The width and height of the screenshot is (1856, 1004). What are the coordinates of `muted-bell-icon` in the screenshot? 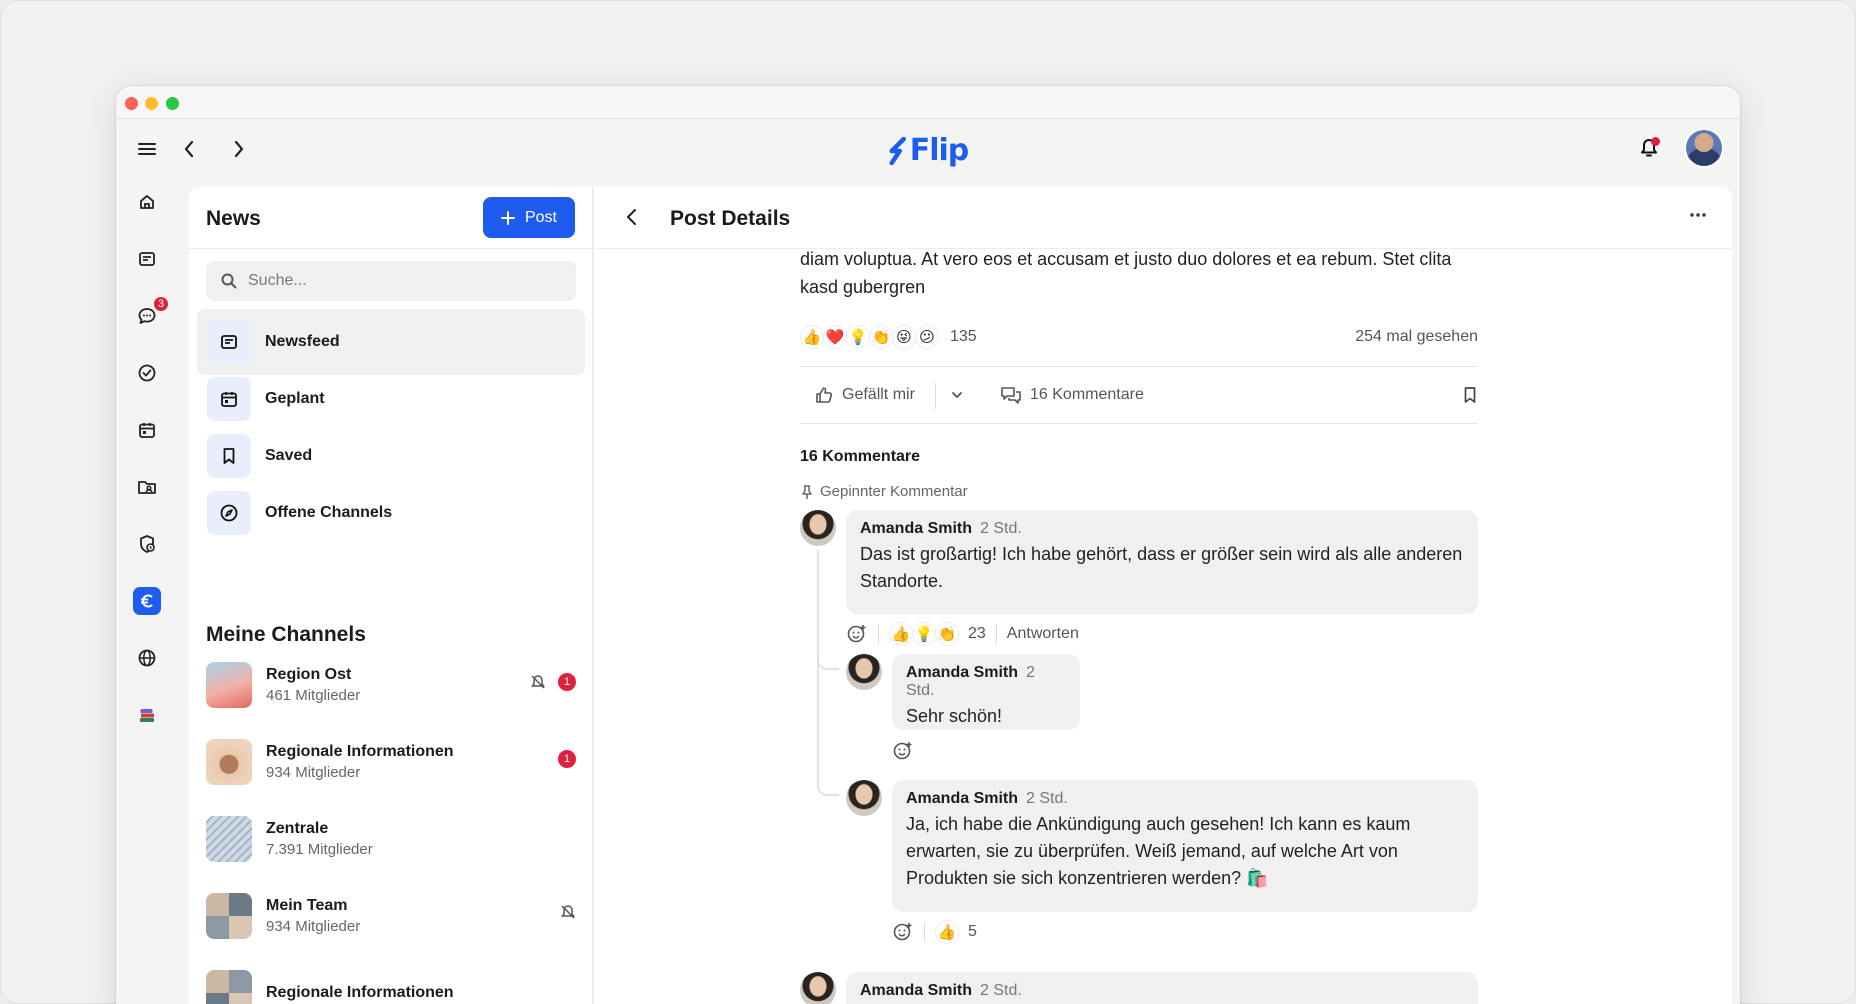 It's located at (568, 912).